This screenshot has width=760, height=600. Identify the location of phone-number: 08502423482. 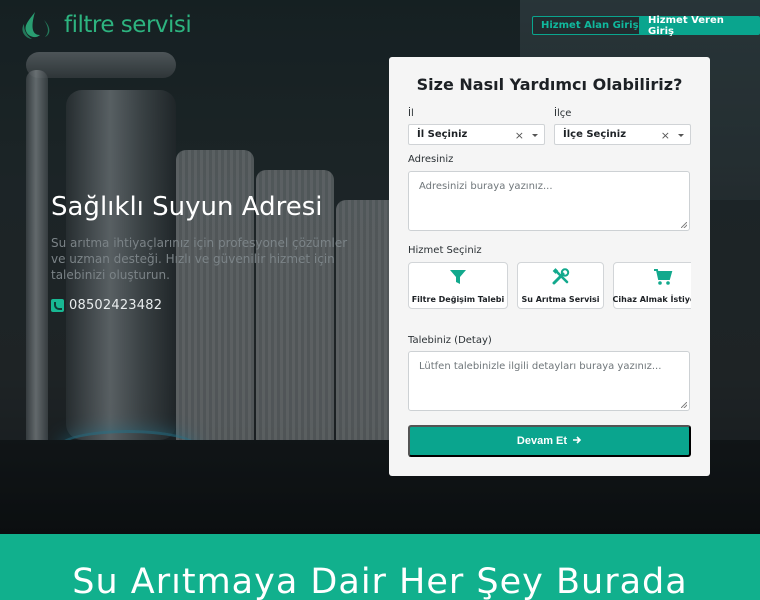
(116, 305).